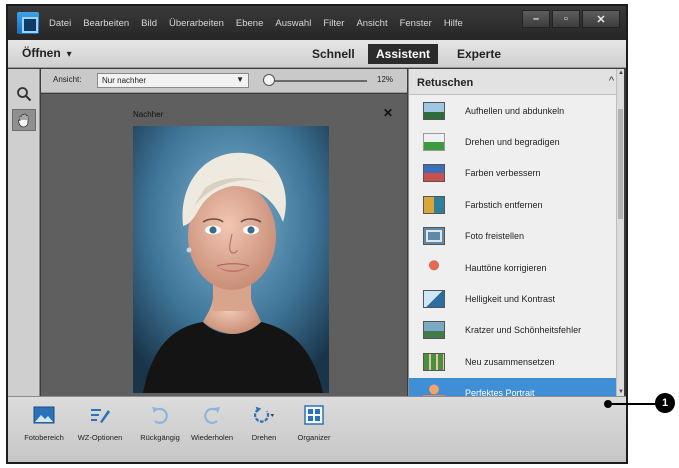  I want to click on tool-options-button: WZ-Optionen, so click(100, 422).